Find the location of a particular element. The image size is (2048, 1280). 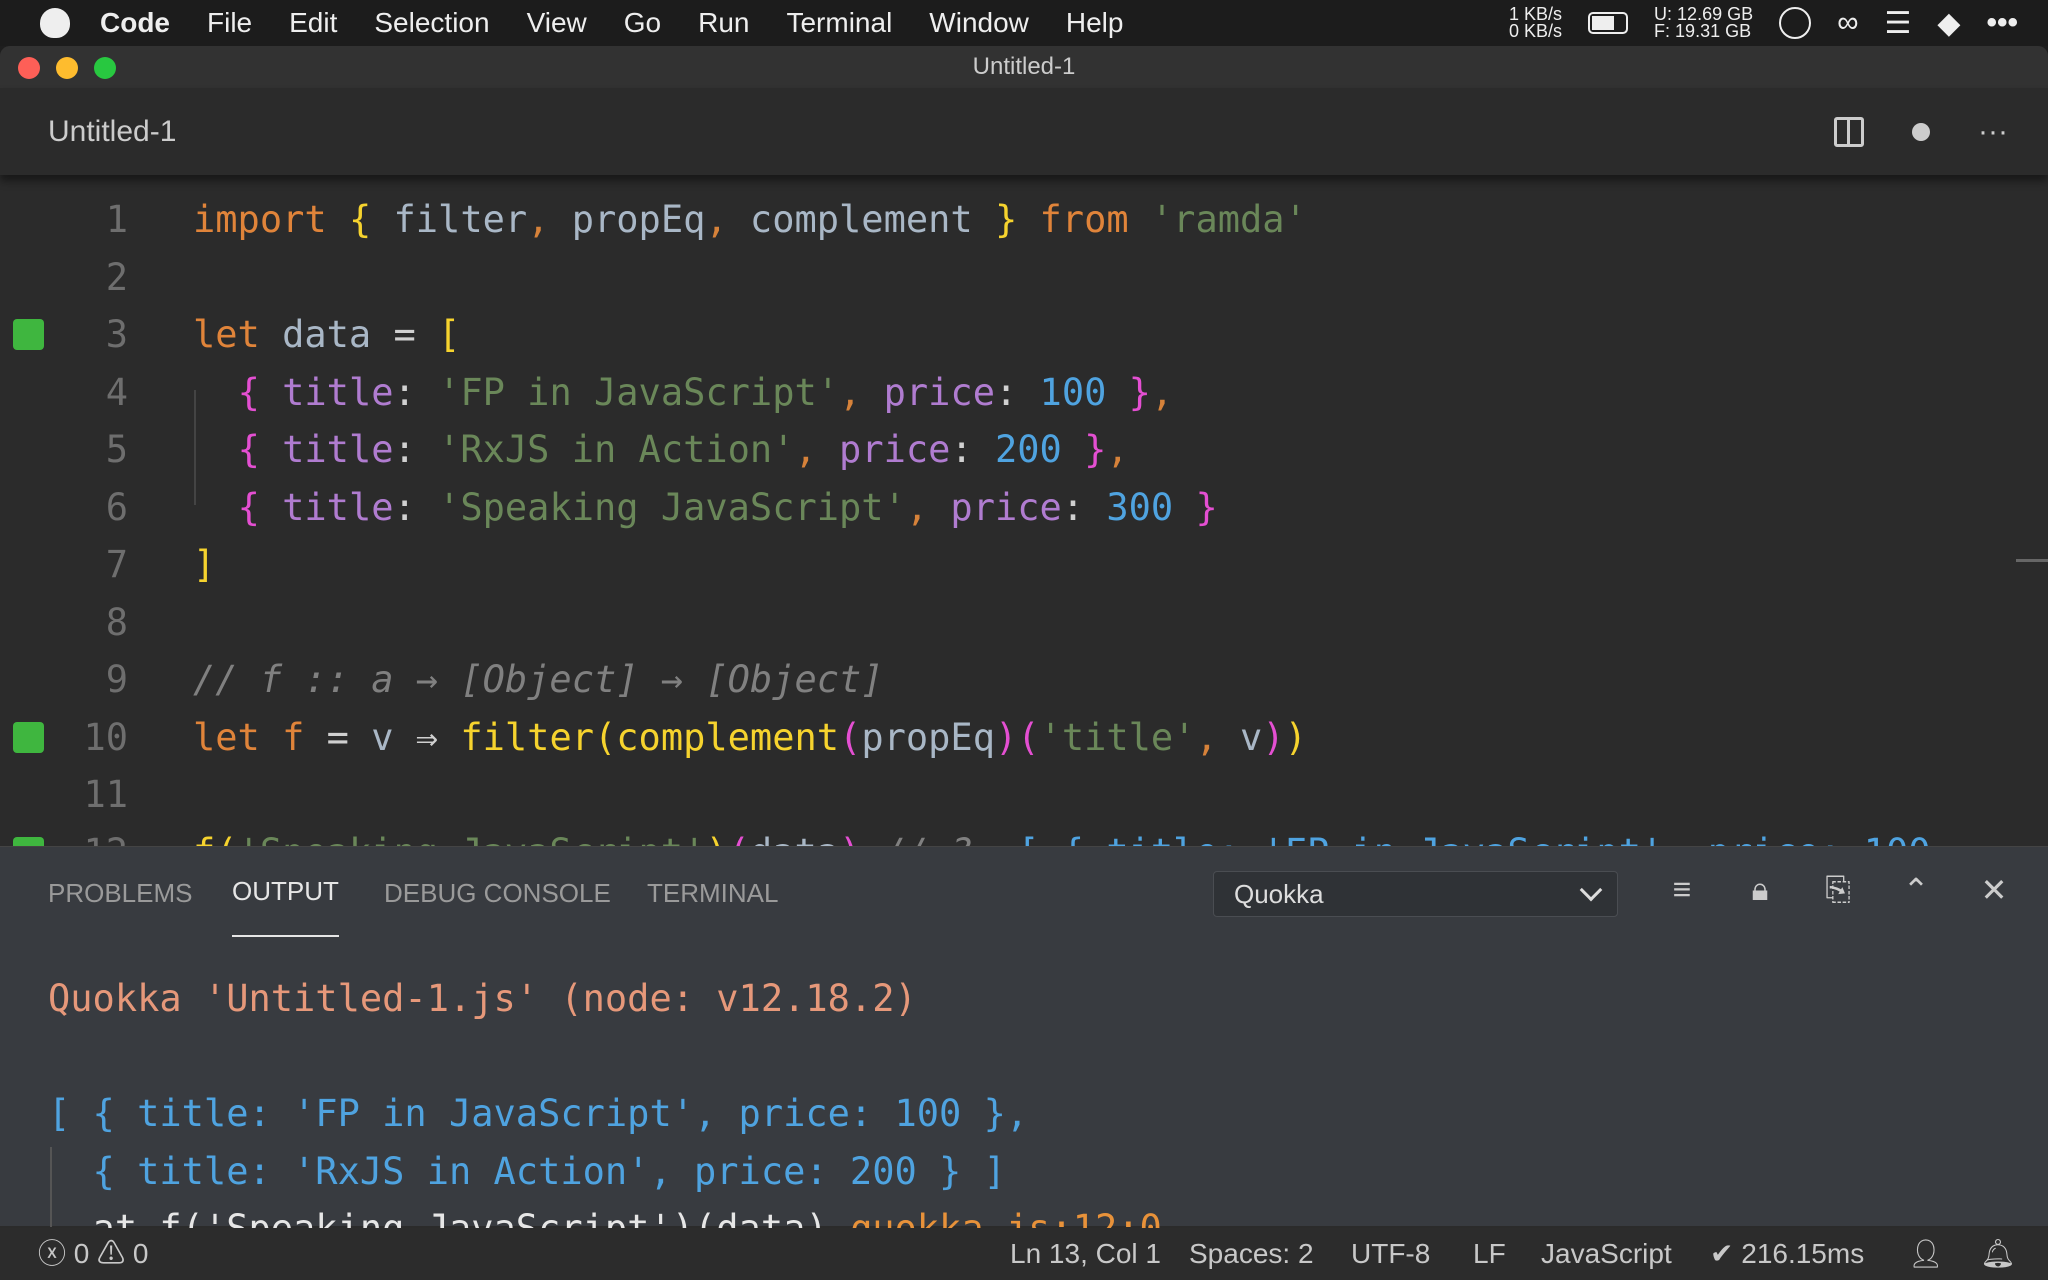

menu-app: Code is located at coordinates (135, 23).